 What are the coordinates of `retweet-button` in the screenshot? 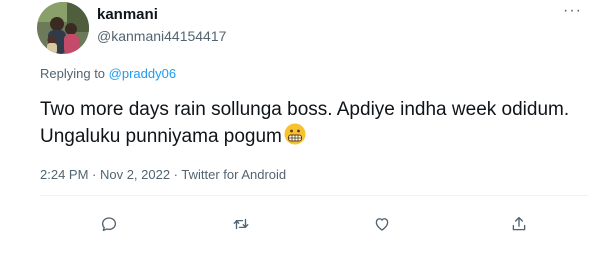 It's located at (241, 224).